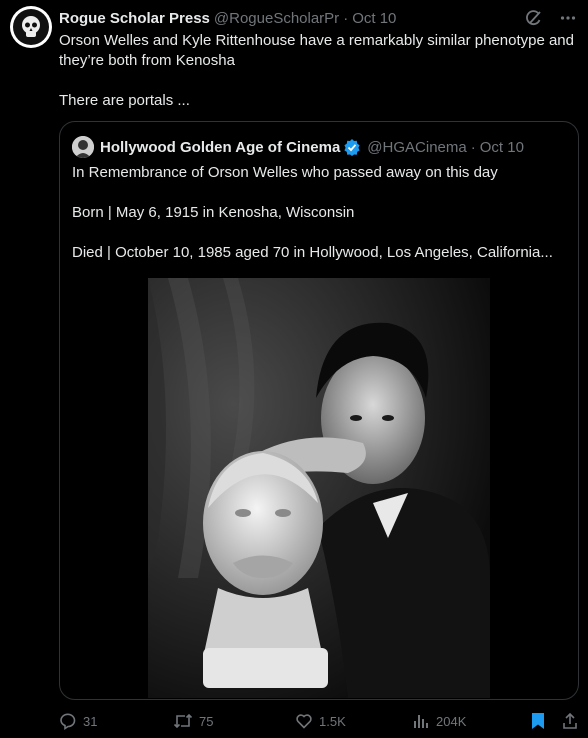 Image resolution: width=588 pixels, height=738 pixels. What do you see at coordinates (83, 147) in the screenshot?
I see `quoted-author-avatar` at bounding box center [83, 147].